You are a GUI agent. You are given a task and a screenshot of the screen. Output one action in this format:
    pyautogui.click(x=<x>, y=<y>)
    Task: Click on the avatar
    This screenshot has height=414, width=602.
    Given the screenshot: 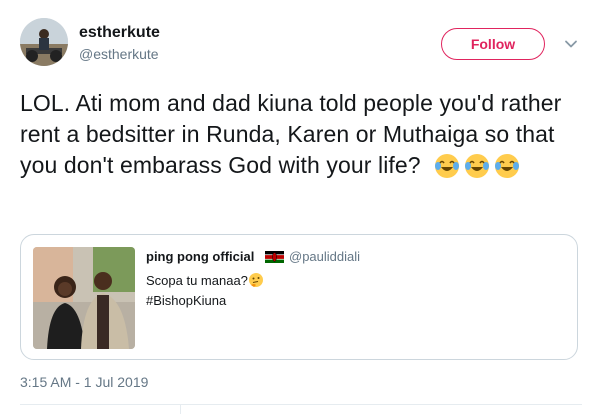 What is the action you would take?
    pyautogui.click(x=44, y=42)
    